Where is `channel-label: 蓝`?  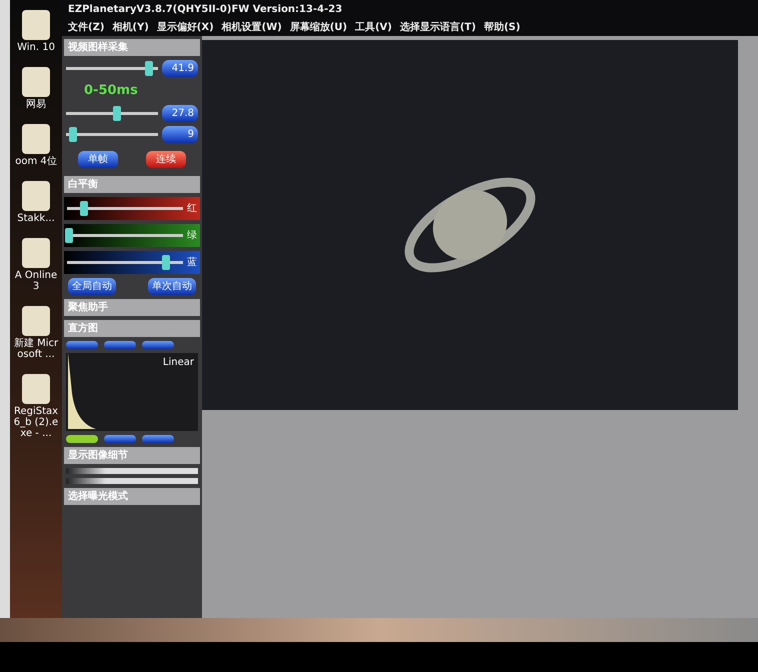
channel-label: 蓝 is located at coordinates (192, 263).